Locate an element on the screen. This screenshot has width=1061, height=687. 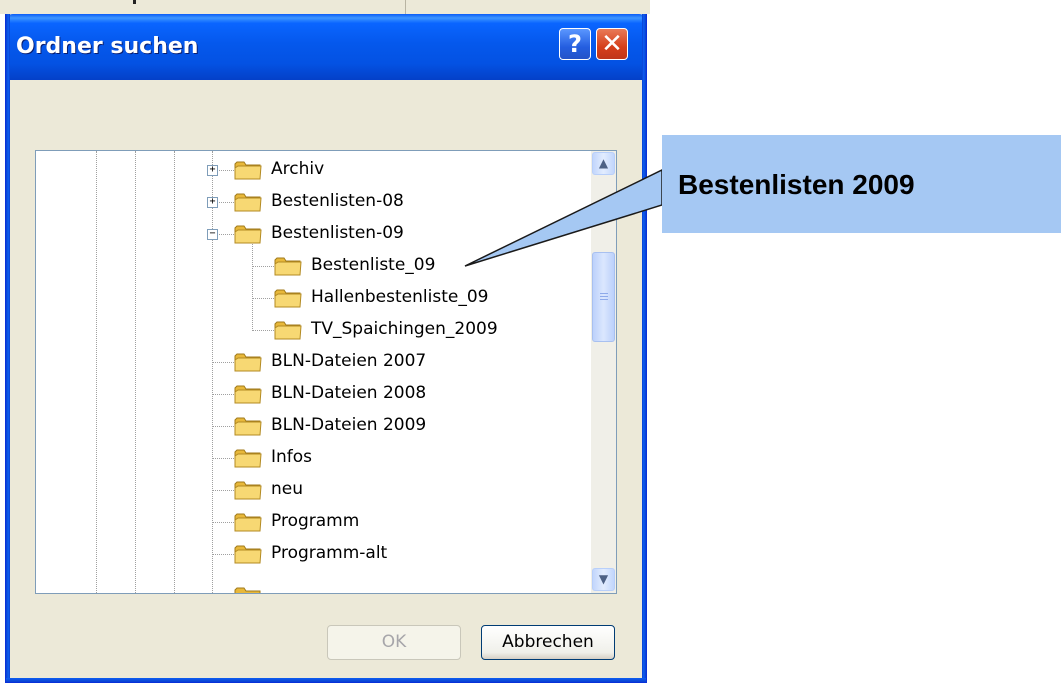
callout-pointer is located at coordinates (563, 217).